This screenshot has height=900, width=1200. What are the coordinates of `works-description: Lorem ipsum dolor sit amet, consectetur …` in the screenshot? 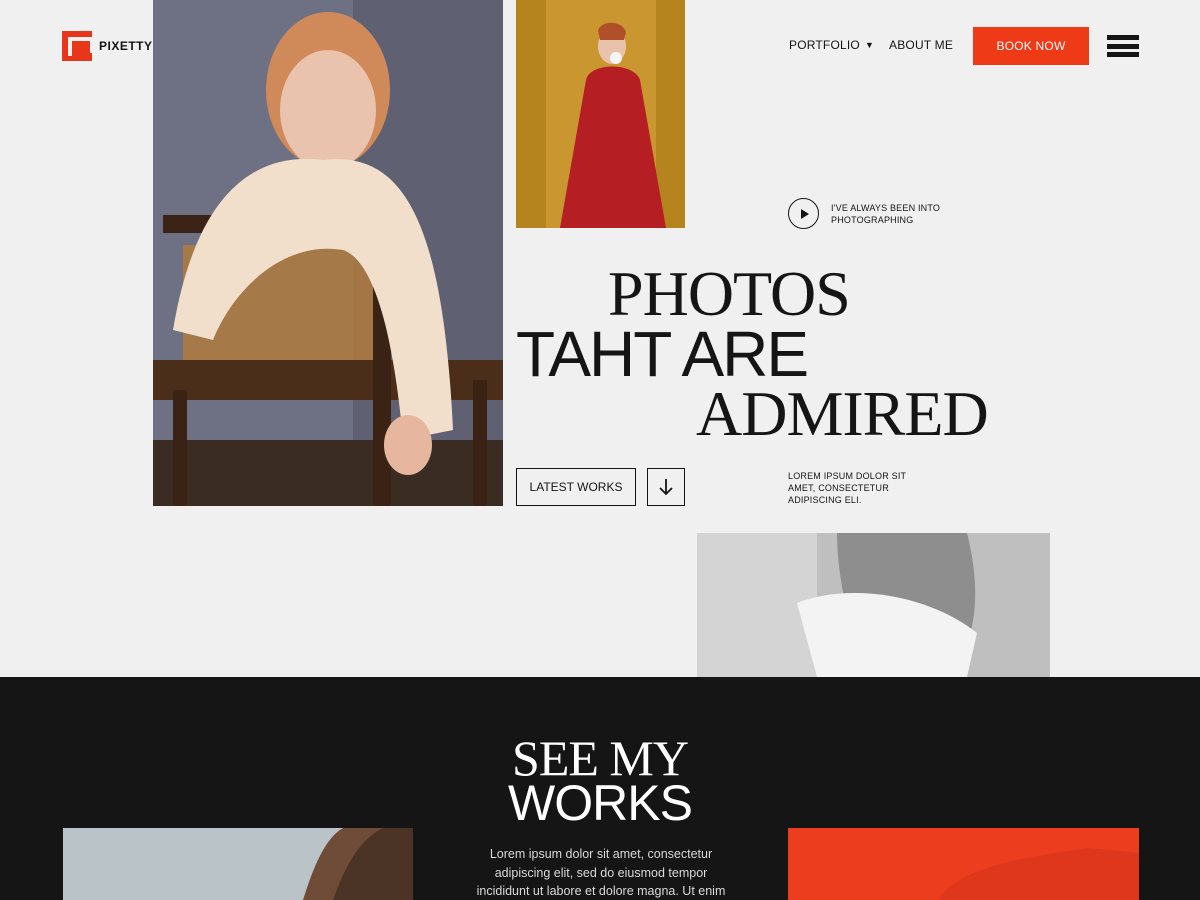 It's located at (601, 872).